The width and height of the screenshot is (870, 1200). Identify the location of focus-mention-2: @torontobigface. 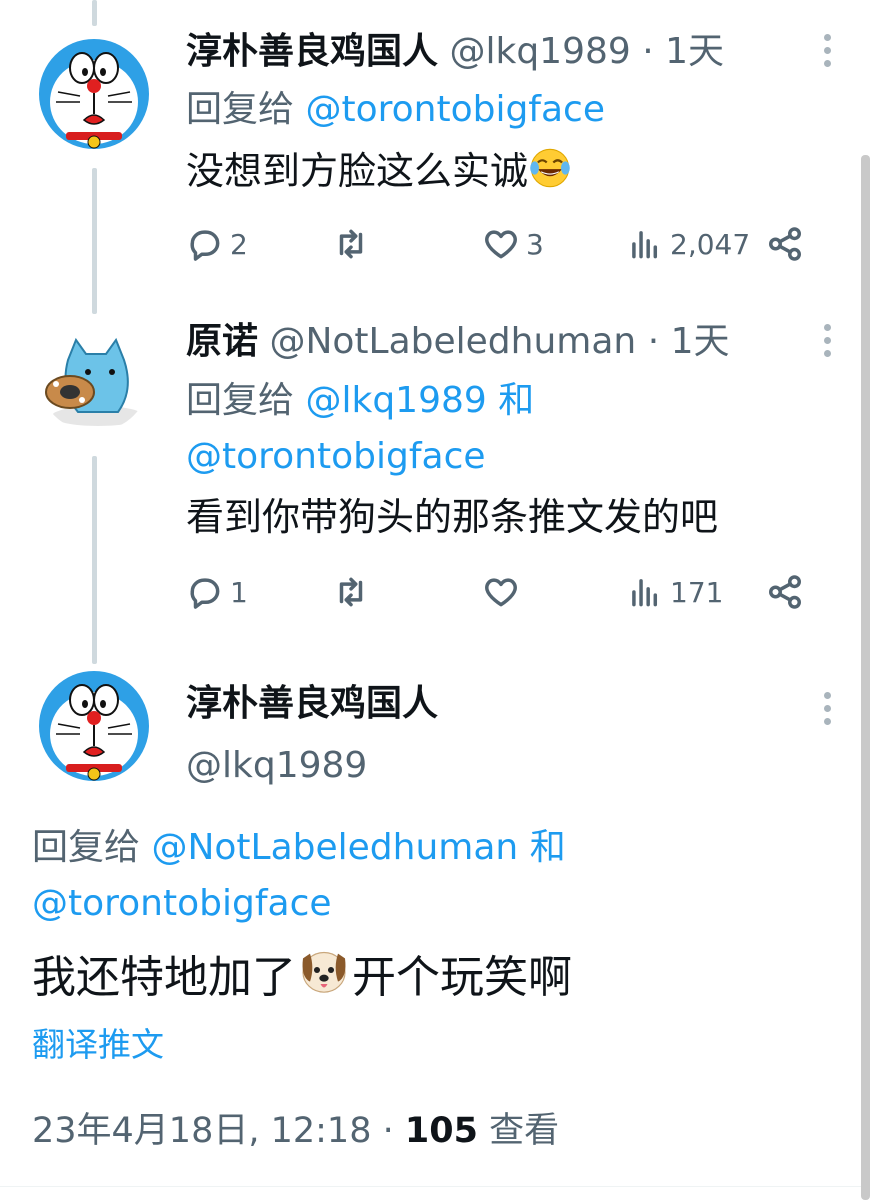
(182, 903).